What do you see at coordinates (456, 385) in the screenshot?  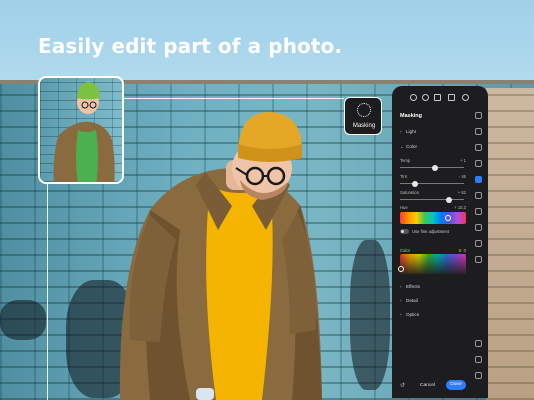 I see `done-button: Done` at bounding box center [456, 385].